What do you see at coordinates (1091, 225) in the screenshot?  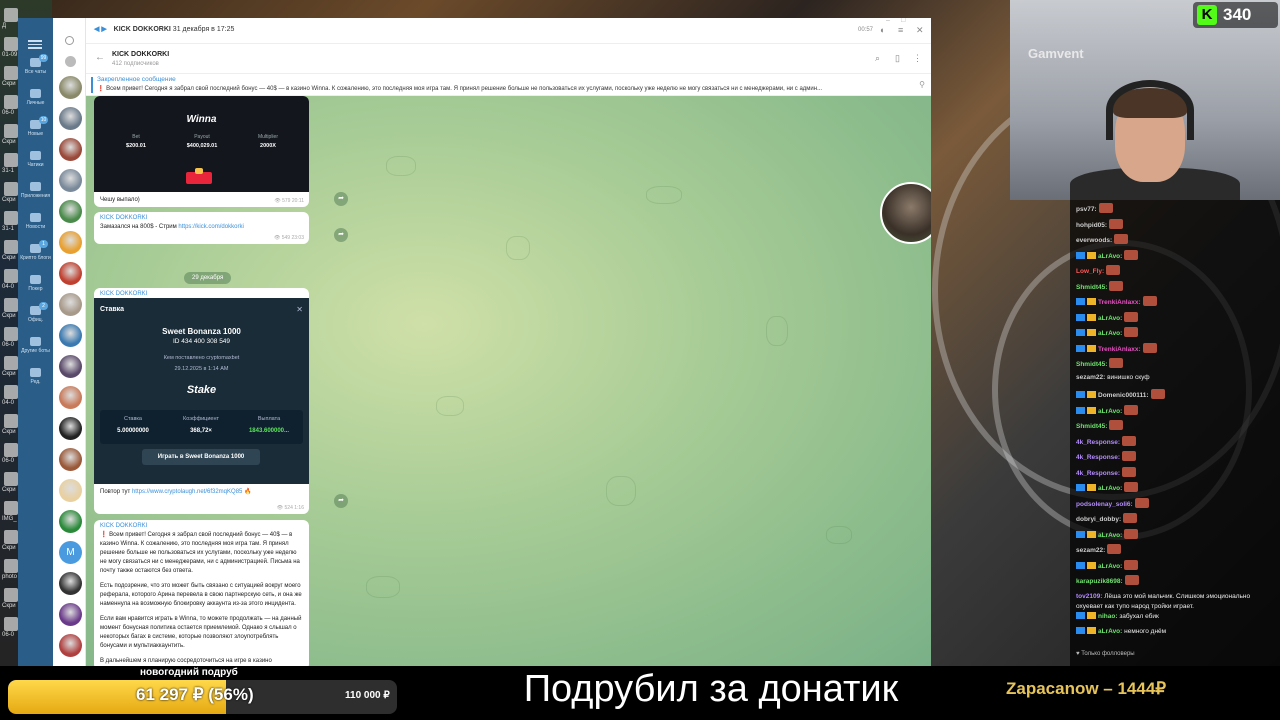 I see `chat-username: hohpid05:` at bounding box center [1091, 225].